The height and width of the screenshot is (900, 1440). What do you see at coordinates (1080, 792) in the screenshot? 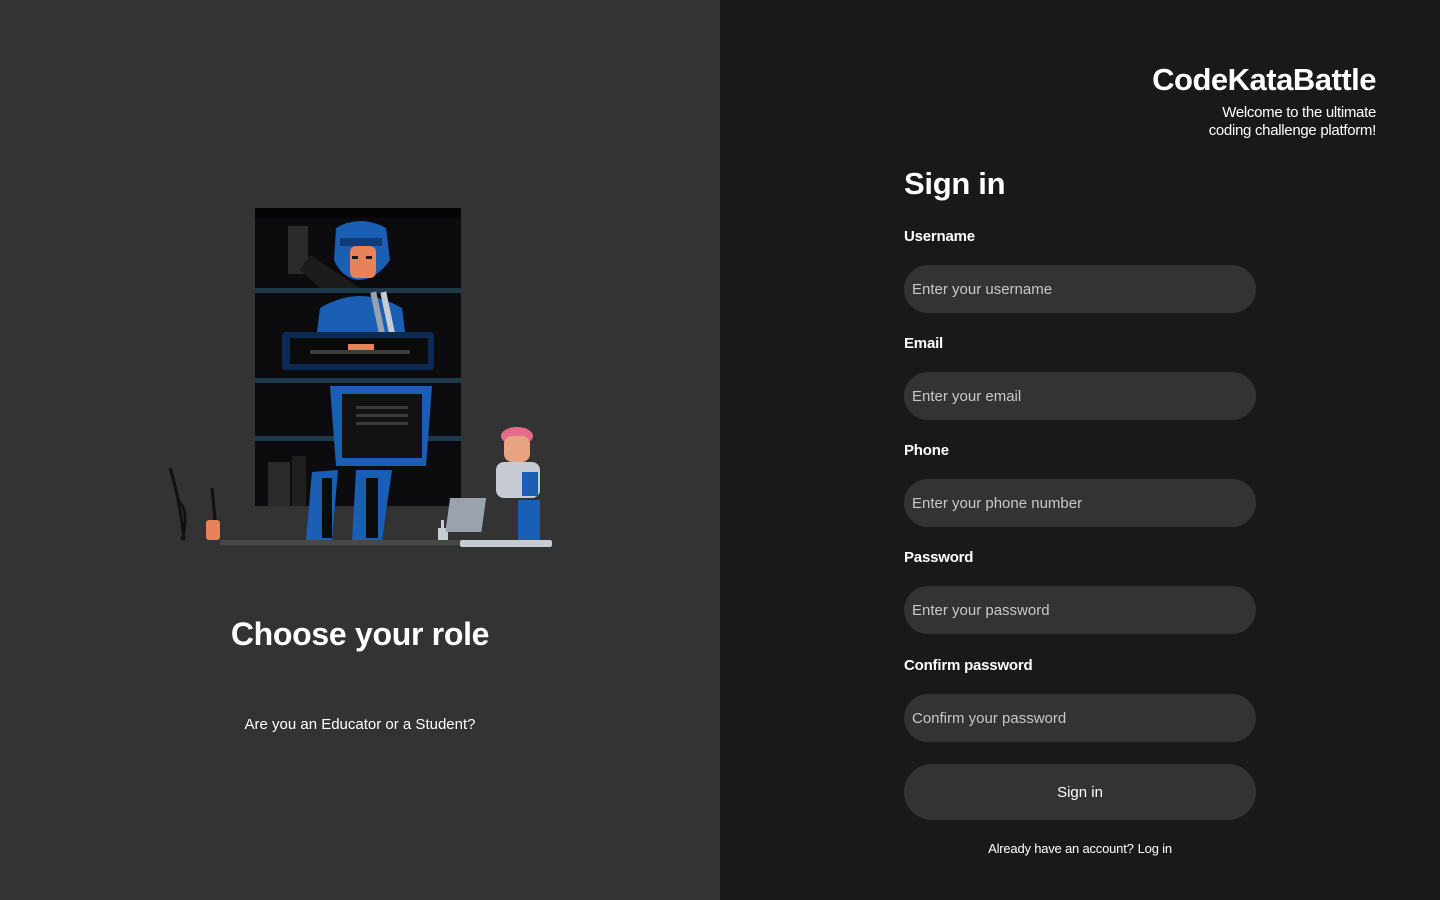
I see `sign-in-button: Sign in` at bounding box center [1080, 792].